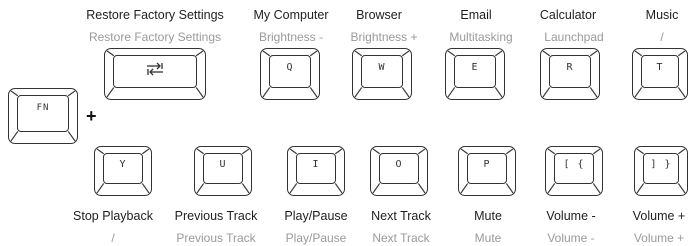 Image resolution: width=690 pixels, height=246 pixels. Describe the element at coordinates (113, 238) in the screenshot. I see `bottom-key-1-alt-function: /` at that location.